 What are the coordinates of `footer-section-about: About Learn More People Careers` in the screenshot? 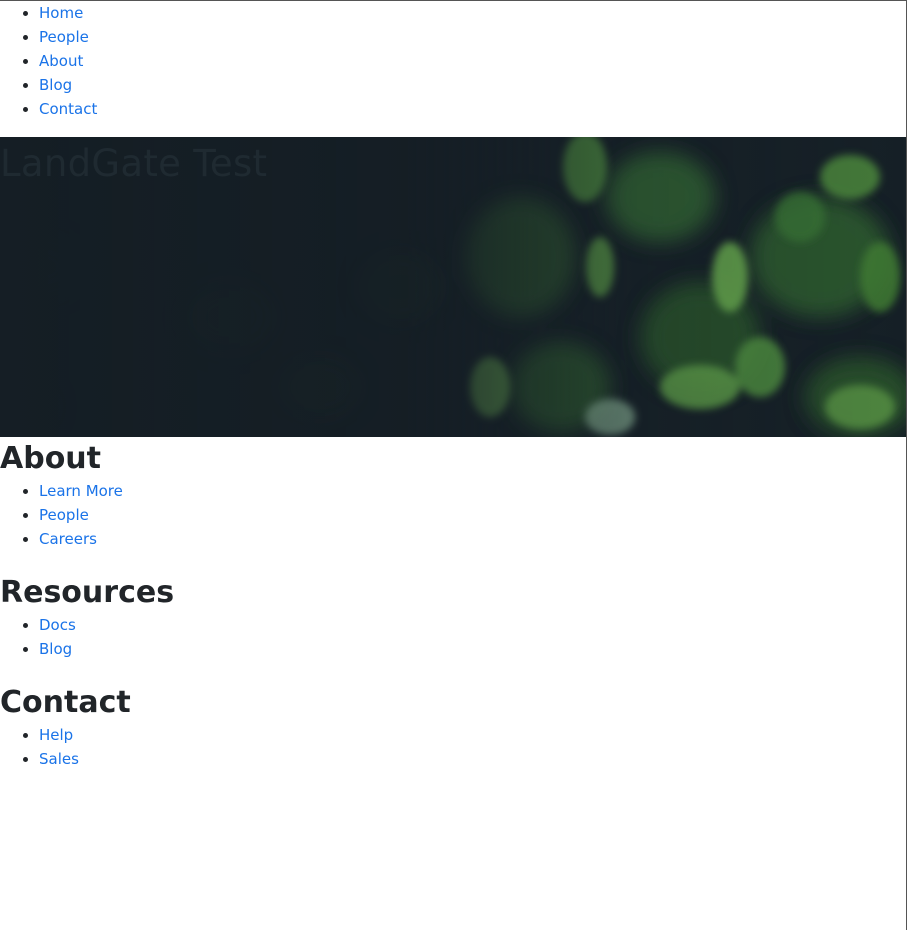 It's located at (453, 495).